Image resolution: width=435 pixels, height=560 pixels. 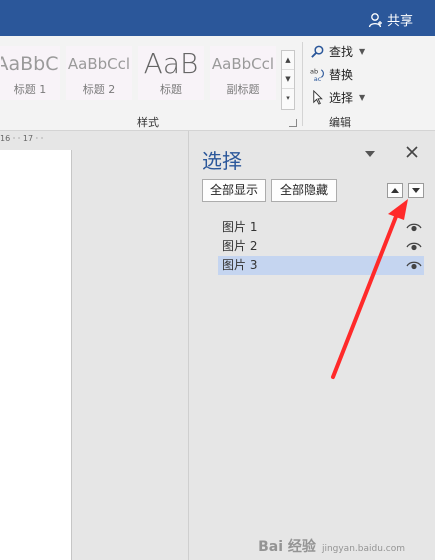 I want to click on style-heading-1: AaBbC 标题 1, so click(x=30, y=73).